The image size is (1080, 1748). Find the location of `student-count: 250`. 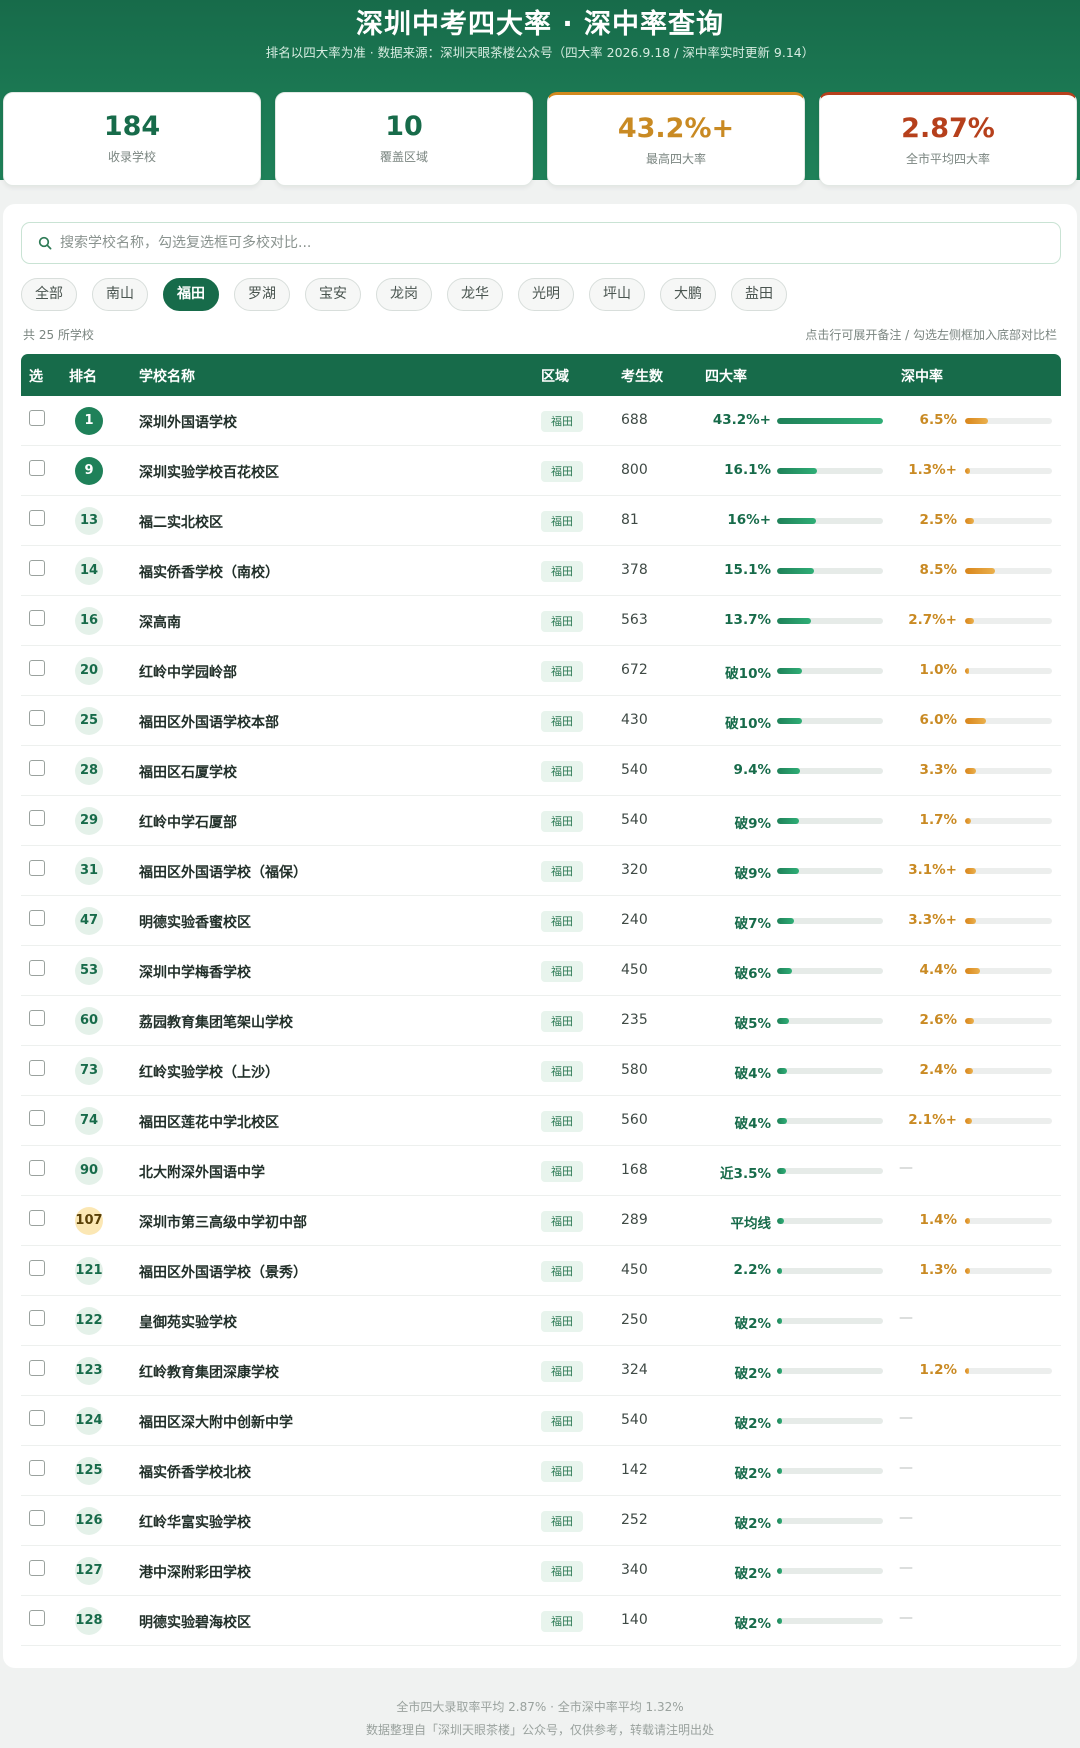

student-count: 250 is located at coordinates (634, 1320).